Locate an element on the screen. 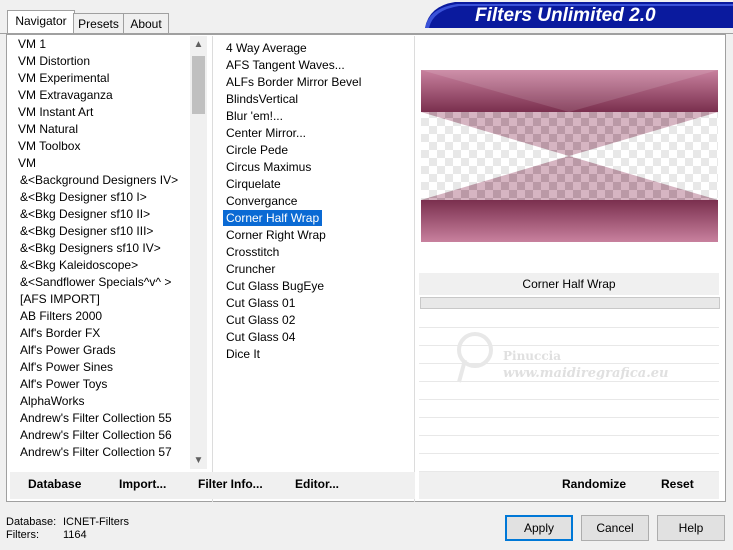 Image resolution: width=733 pixels, height=550 pixels. watermark-name: Pinuccia is located at coordinates (532, 356).